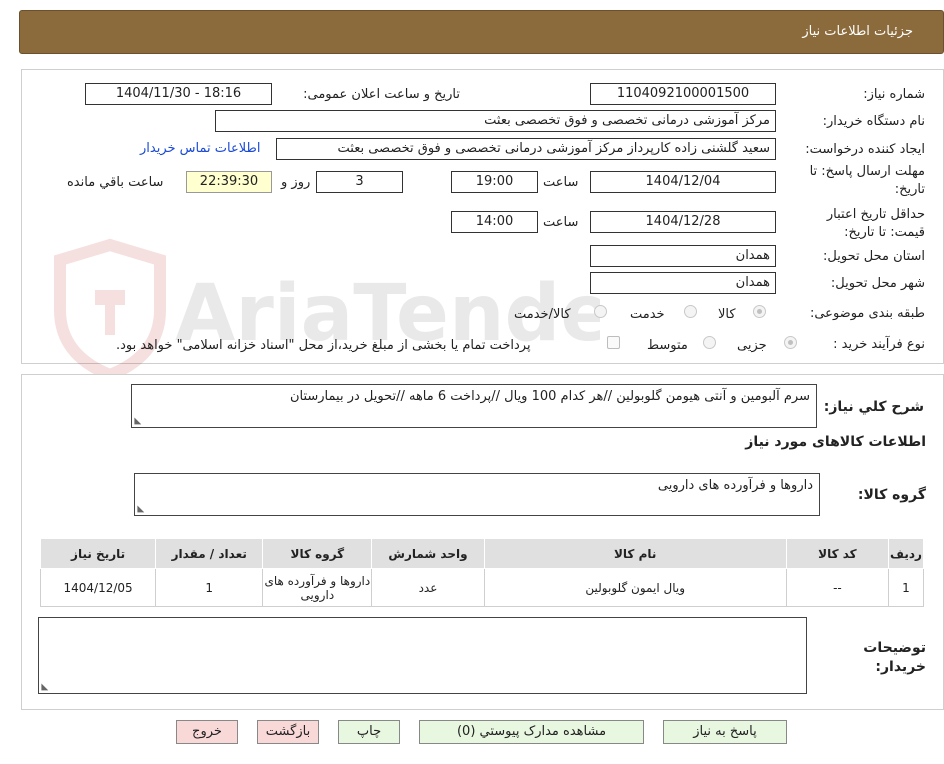 This screenshot has width=944, height=764. Describe the element at coordinates (635, 553) in the screenshot. I see `col-name: نام کالا` at that location.